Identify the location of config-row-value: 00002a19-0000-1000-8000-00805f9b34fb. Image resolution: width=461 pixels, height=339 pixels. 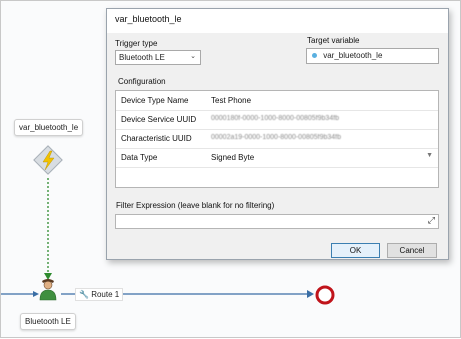
(276, 137).